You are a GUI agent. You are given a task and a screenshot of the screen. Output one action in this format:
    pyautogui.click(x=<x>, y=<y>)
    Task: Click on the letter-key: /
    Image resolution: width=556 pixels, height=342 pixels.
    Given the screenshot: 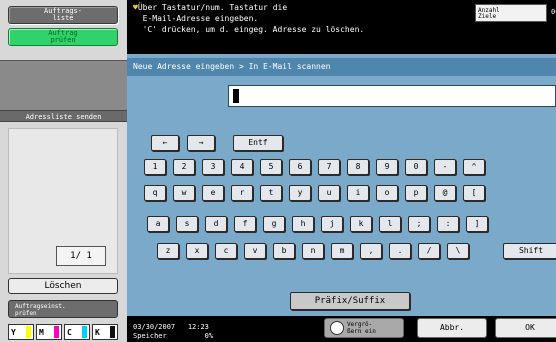 What is the action you would take?
    pyautogui.click(x=429, y=251)
    